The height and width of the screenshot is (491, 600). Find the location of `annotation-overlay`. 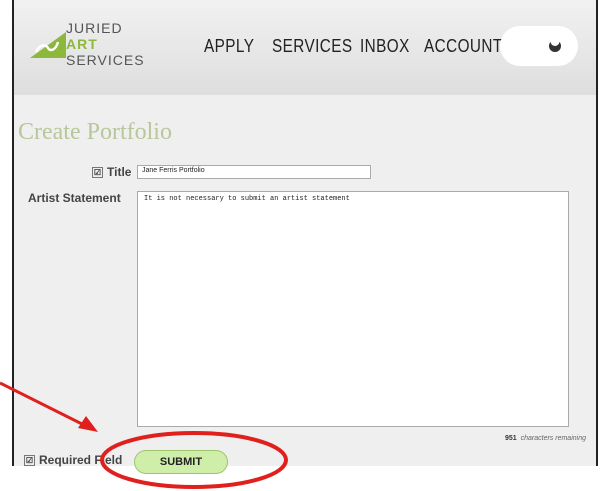

annotation-overlay is located at coordinates (144, 435).